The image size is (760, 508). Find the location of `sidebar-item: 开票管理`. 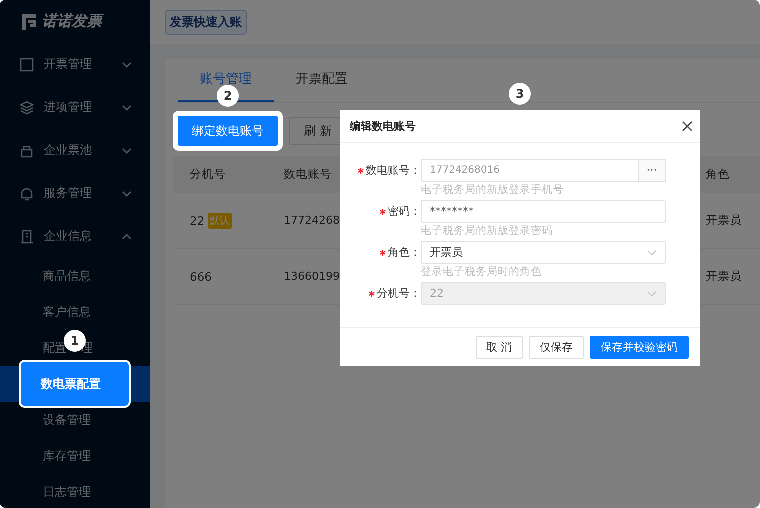

sidebar-item: 开票管理 is located at coordinates (75, 64).